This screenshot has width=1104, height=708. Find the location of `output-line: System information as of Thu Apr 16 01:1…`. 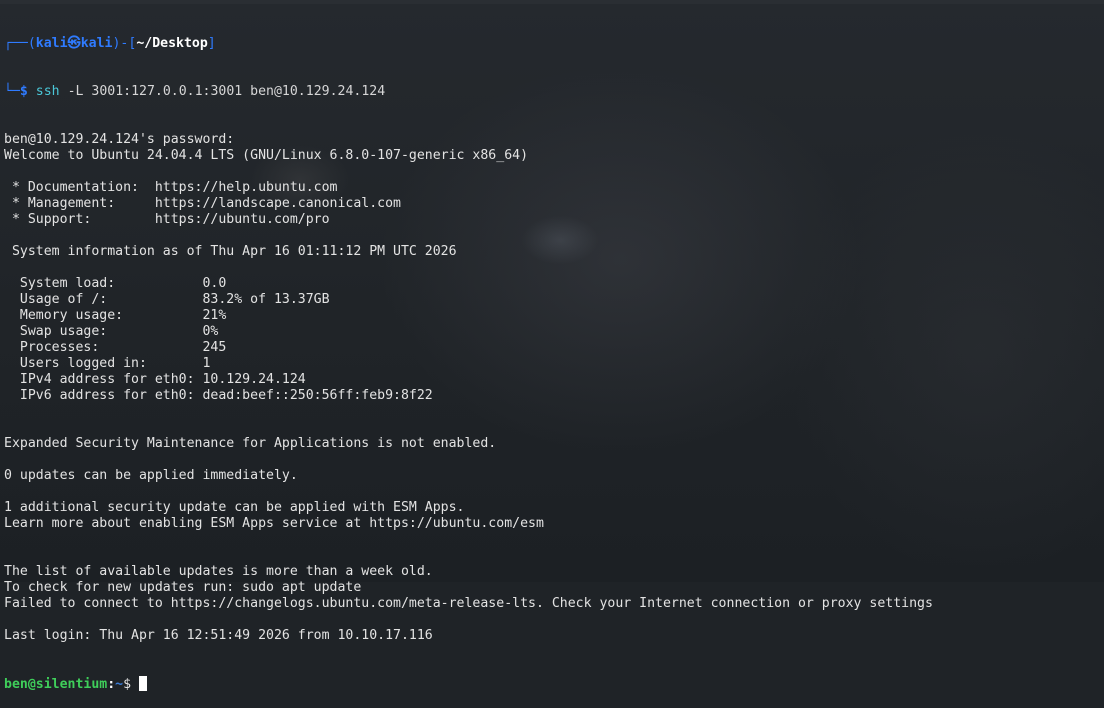

output-line: System information as of Thu Apr 16 01:1… is located at coordinates (230, 251).